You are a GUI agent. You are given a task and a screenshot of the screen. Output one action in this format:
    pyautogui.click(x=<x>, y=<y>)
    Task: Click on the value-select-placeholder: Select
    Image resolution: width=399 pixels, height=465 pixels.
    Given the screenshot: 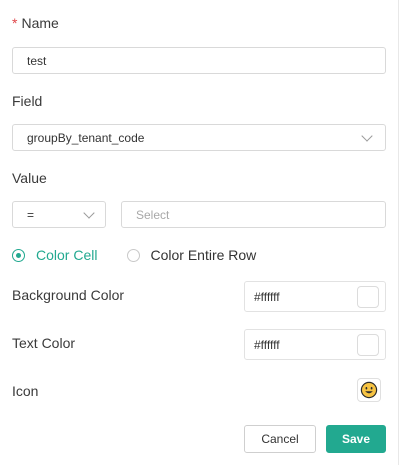 What is the action you would take?
    pyautogui.click(x=153, y=214)
    